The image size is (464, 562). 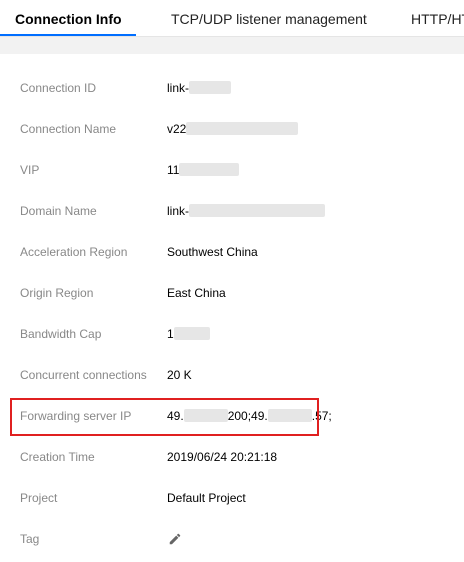 What do you see at coordinates (269, 18) in the screenshot?
I see `tab-listener-management: TCP/UDP listener management` at bounding box center [269, 18].